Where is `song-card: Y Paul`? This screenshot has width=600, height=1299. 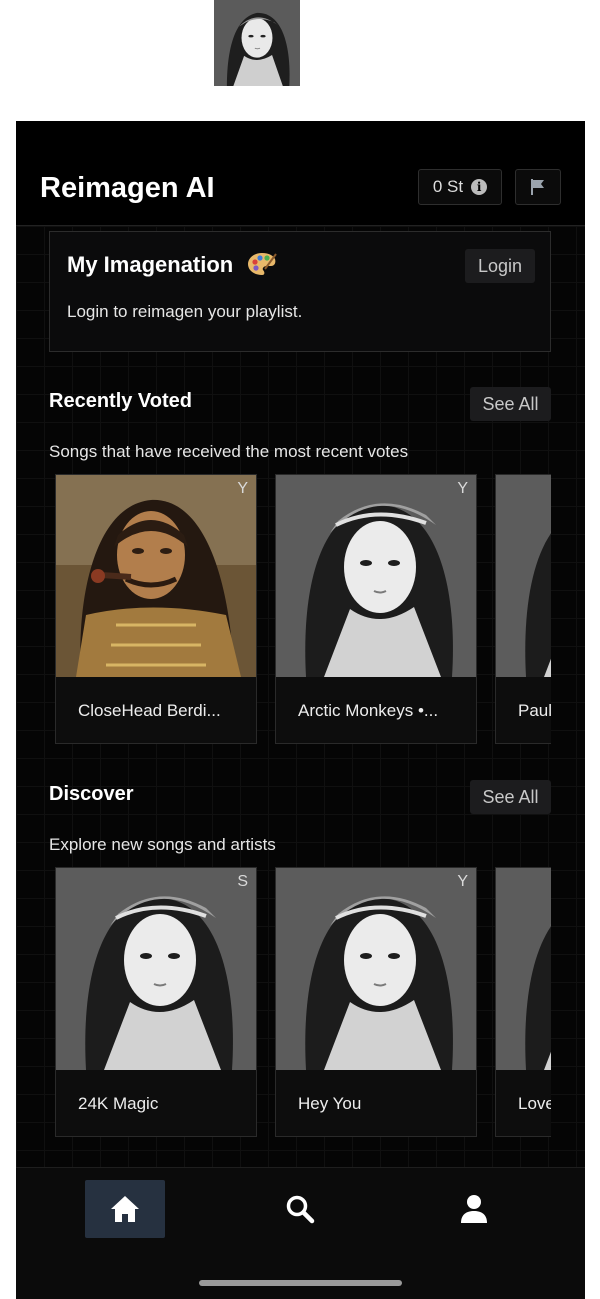
song-card: Y Paul is located at coordinates (523, 609).